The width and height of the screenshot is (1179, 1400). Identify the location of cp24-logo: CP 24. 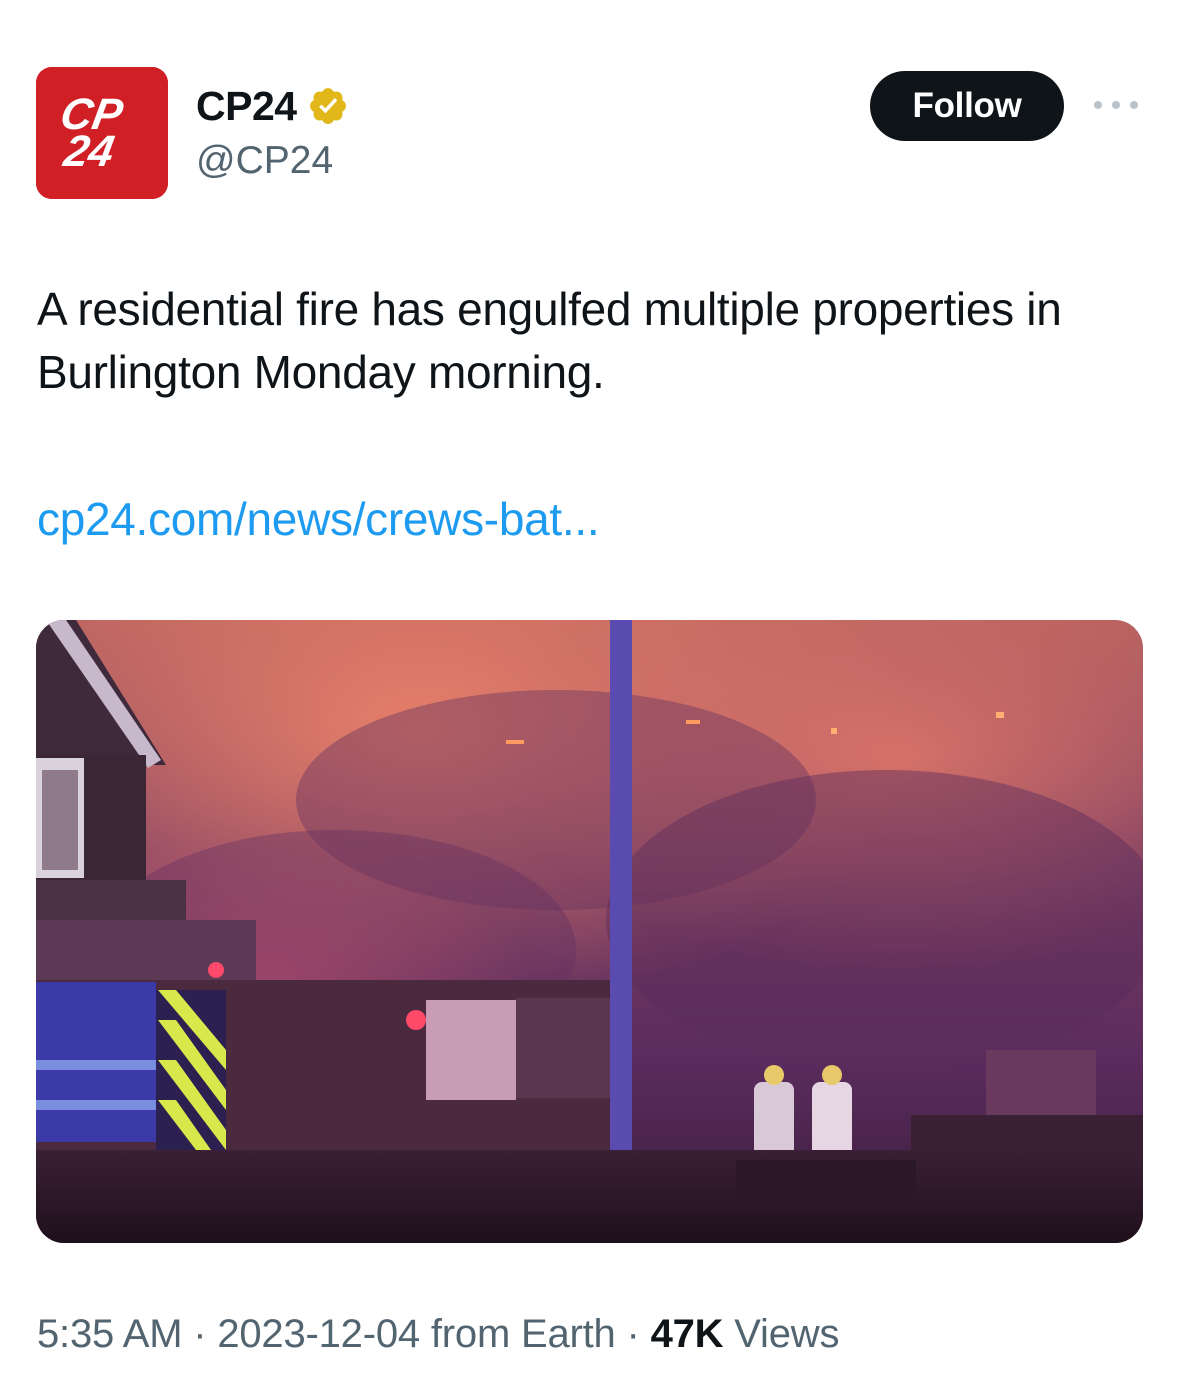
(102, 133).